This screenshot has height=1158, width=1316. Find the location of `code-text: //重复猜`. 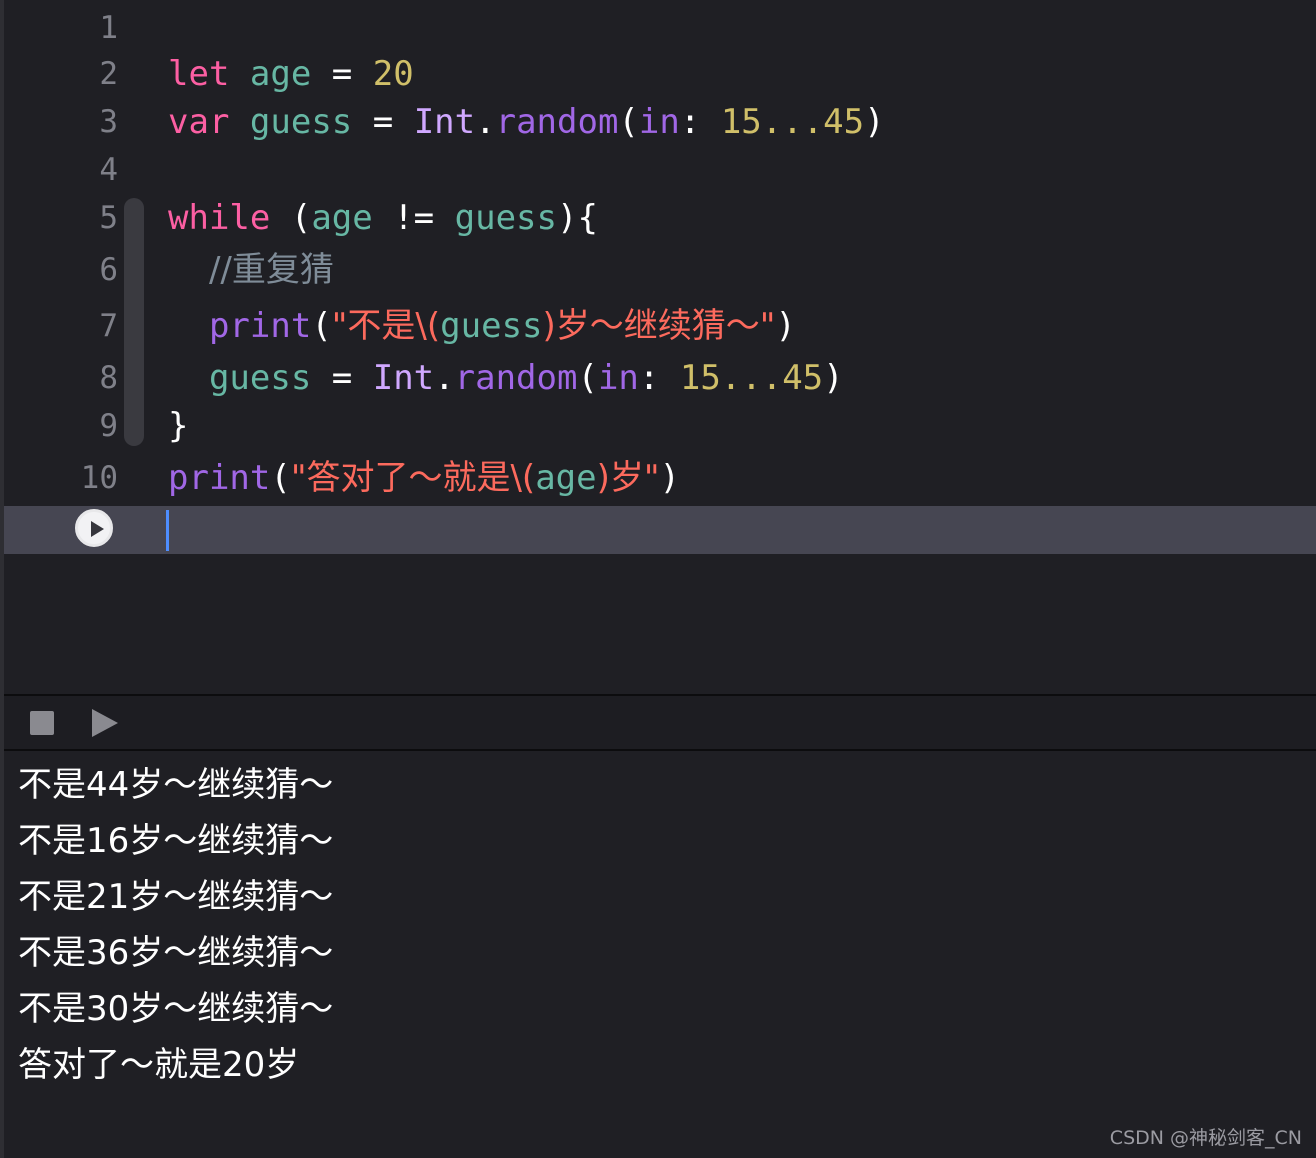

code-text: //重复猜 is located at coordinates (251, 270).